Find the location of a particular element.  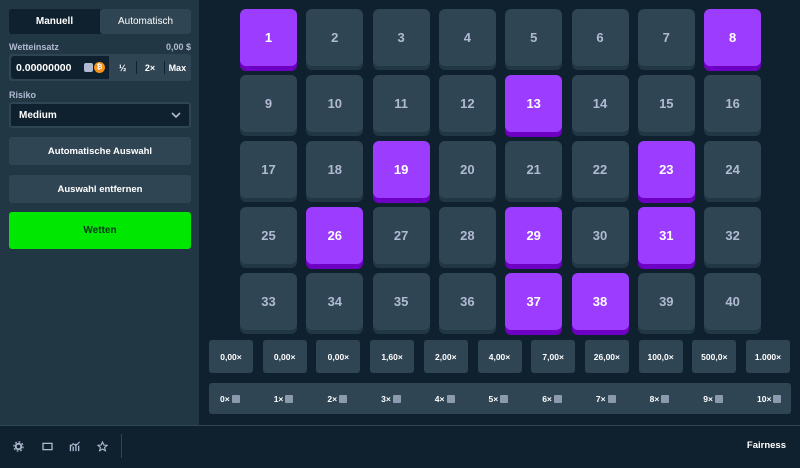

tile: 18 is located at coordinates (335, 169).